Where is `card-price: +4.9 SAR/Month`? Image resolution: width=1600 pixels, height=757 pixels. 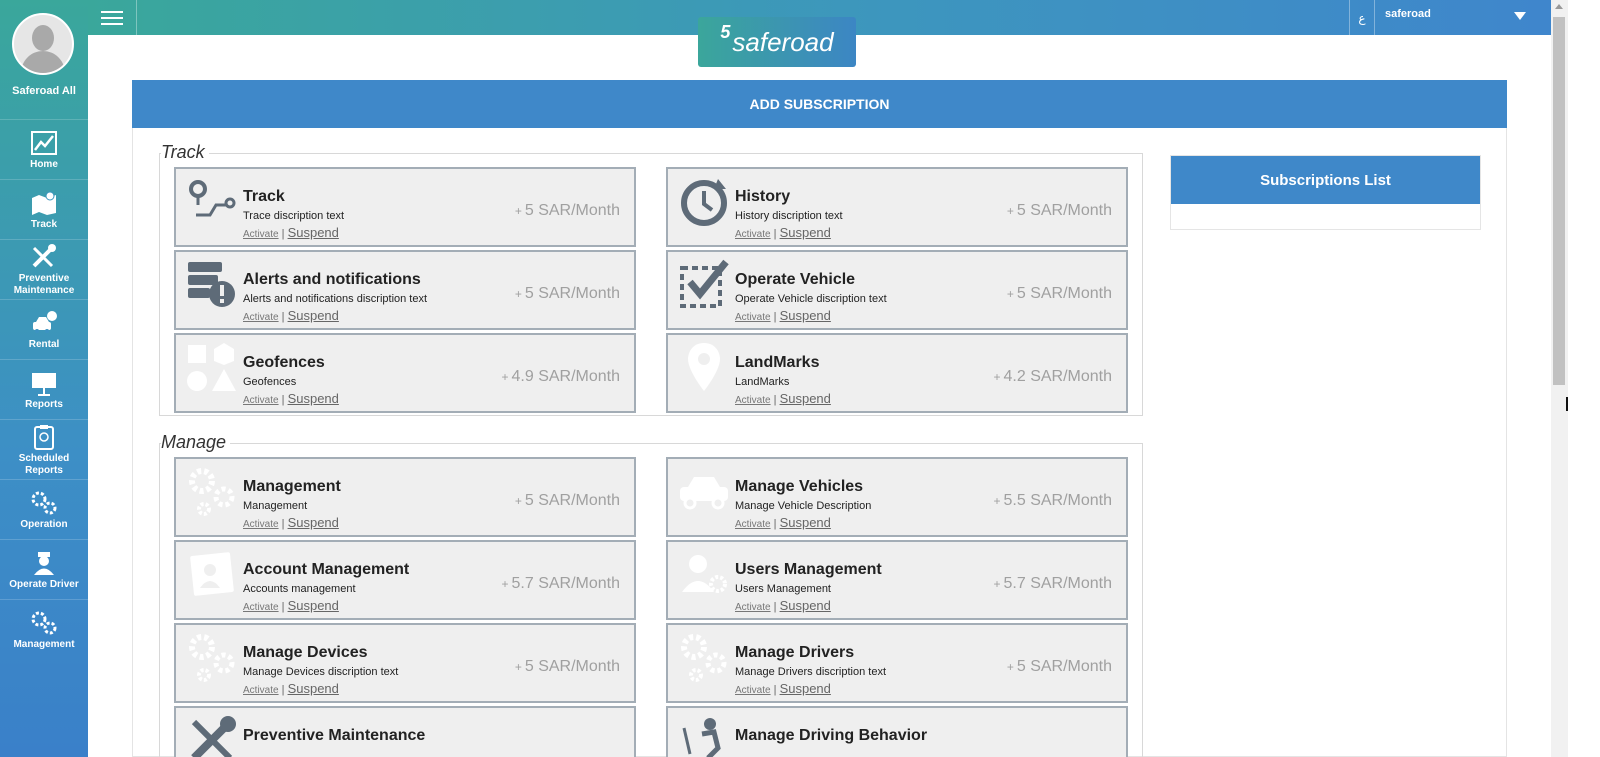
card-price: +4.9 SAR/Month is located at coordinates (560, 377).